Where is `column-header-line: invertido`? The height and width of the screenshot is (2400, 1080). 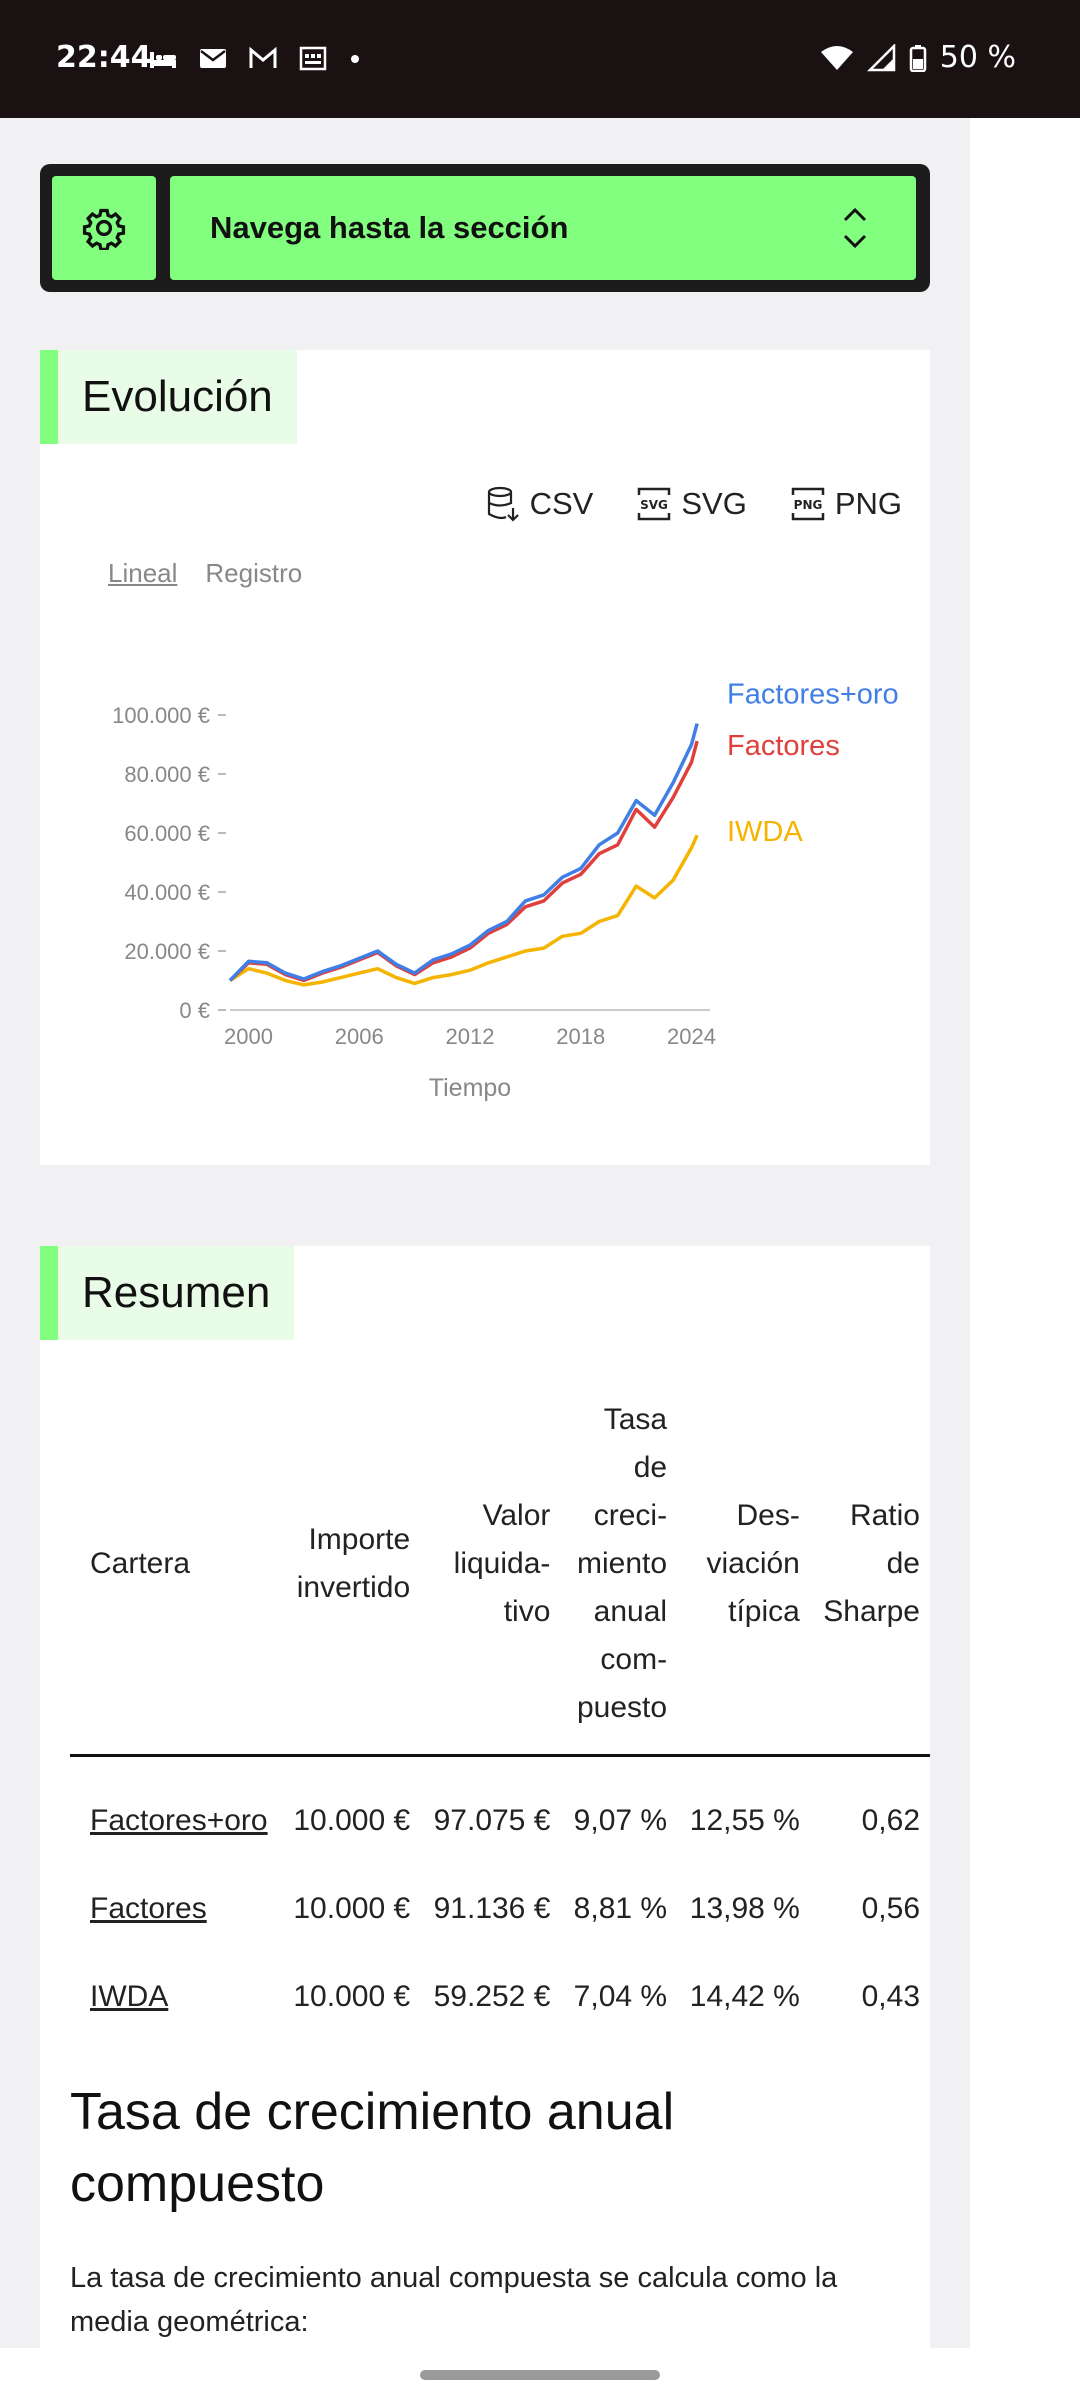 column-header-line: invertido is located at coordinates (353, 1587).